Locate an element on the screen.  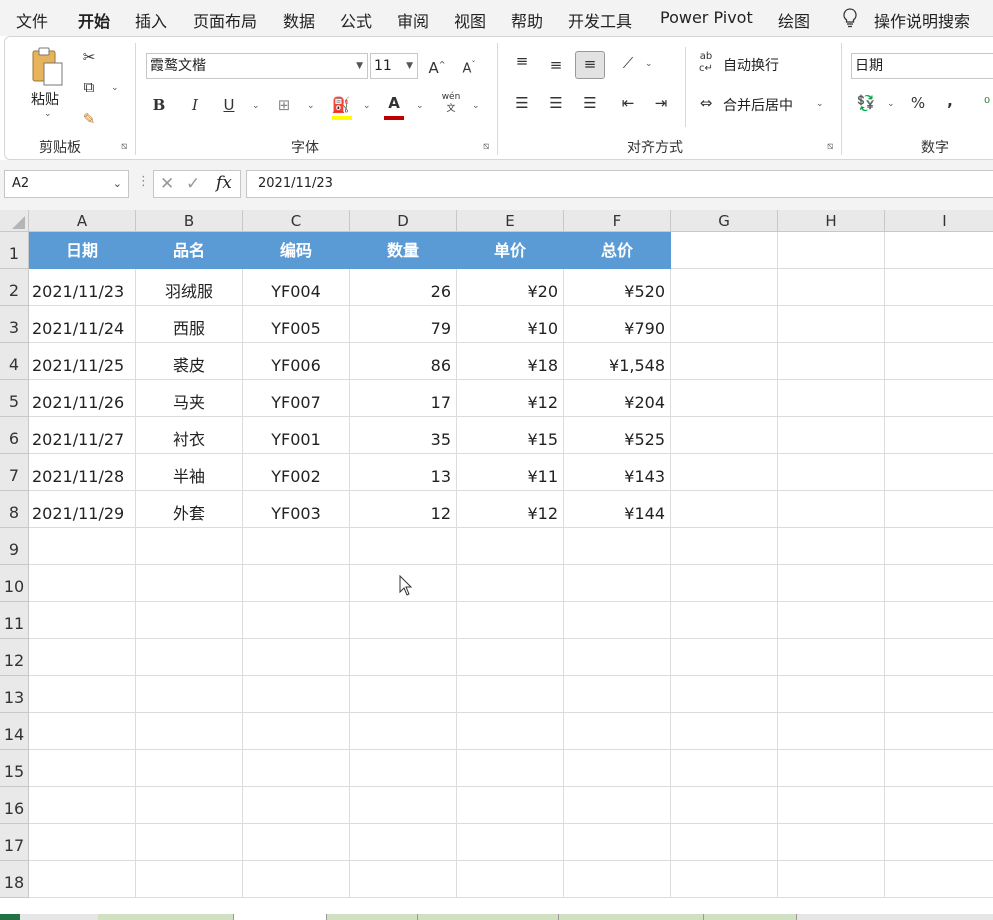
row-header-8: 8 is located at coordinates (14, 509).